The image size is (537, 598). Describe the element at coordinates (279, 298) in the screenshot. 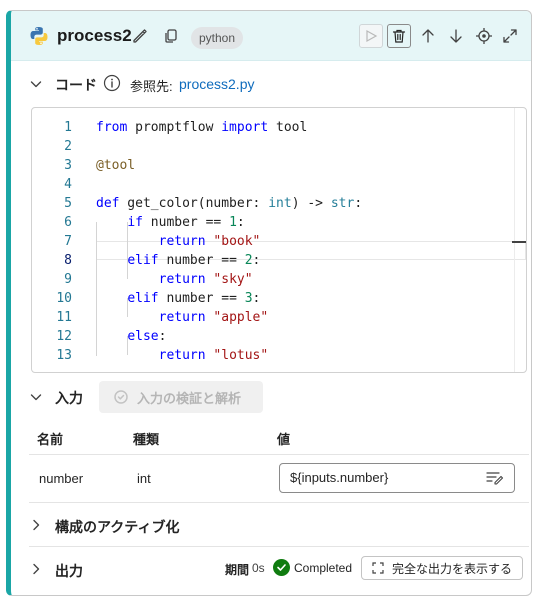

I see `code-line: 10 elif number == 3:` at that location.